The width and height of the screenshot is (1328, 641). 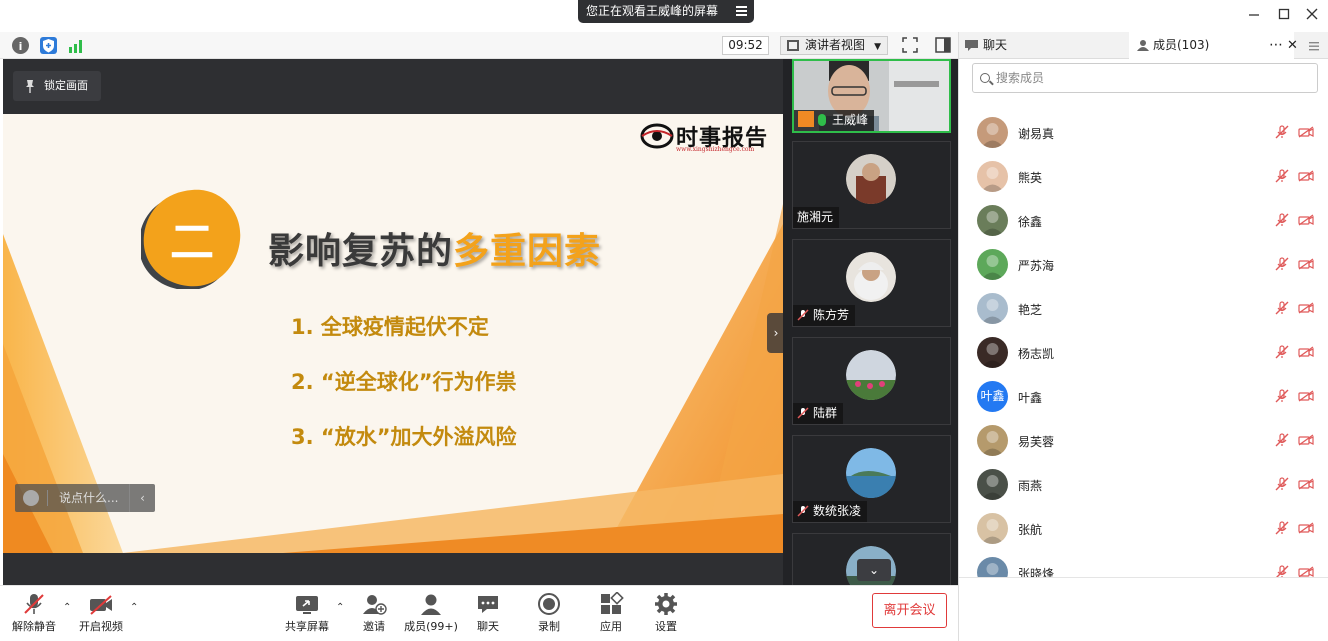 What do you see at coordinates (1139, 529) in the screenshot?
I see `member-row: 张航` at bounding box center [1139, 529].